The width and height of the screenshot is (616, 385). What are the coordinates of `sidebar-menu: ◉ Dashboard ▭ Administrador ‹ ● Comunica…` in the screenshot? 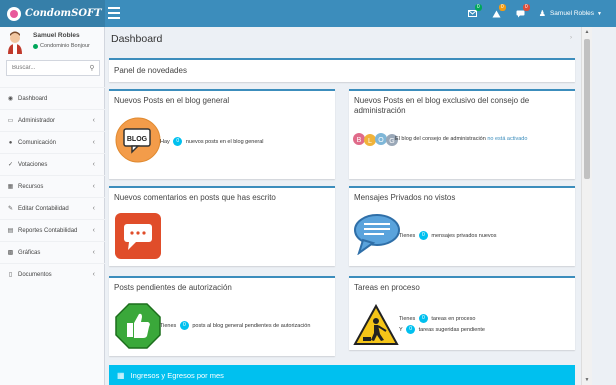 It's located at (52, 186).